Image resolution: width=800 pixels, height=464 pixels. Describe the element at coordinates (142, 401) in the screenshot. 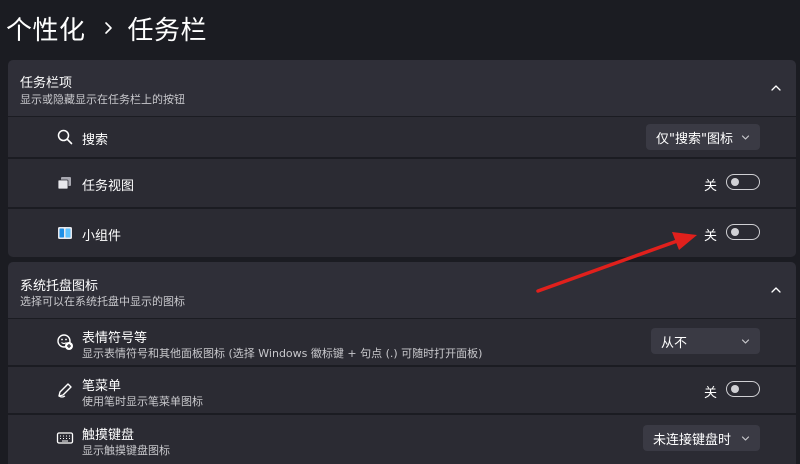

I see `row-description: 使用笔时显示笔菜单图标` at that location.